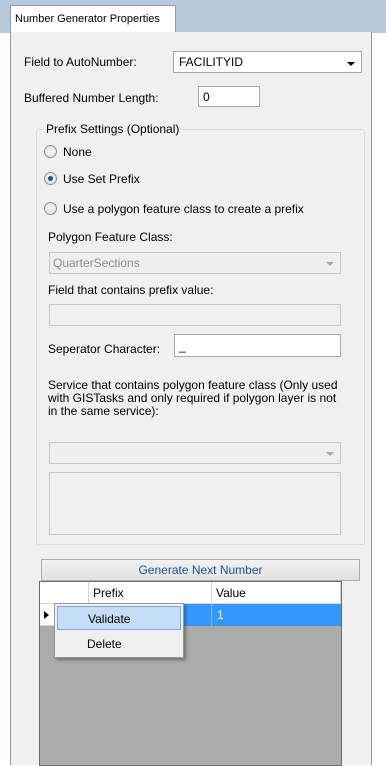  Describe the element at coordinates (195, 503) in the screenshot. I see `service-details-box` at that location.